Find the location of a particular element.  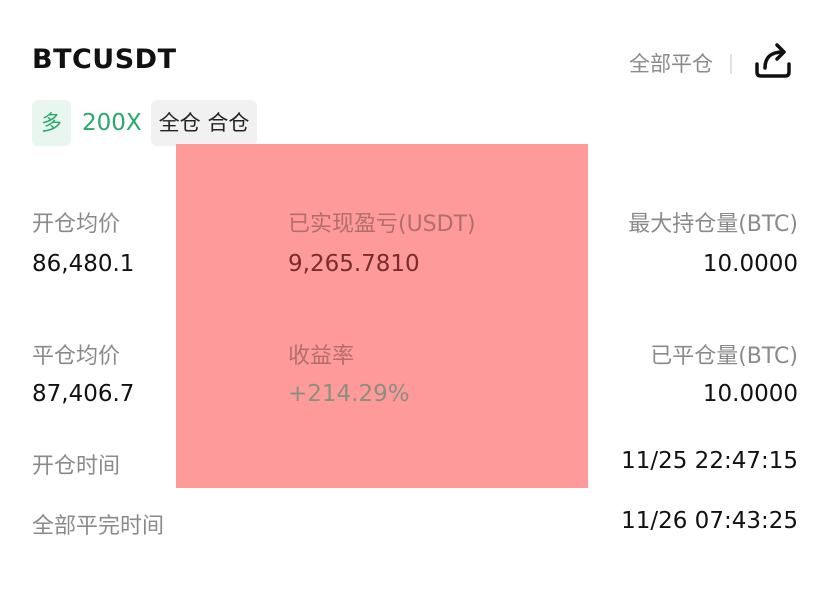

open-time-label: 开仓时间 is located at coordinates (76, 466).